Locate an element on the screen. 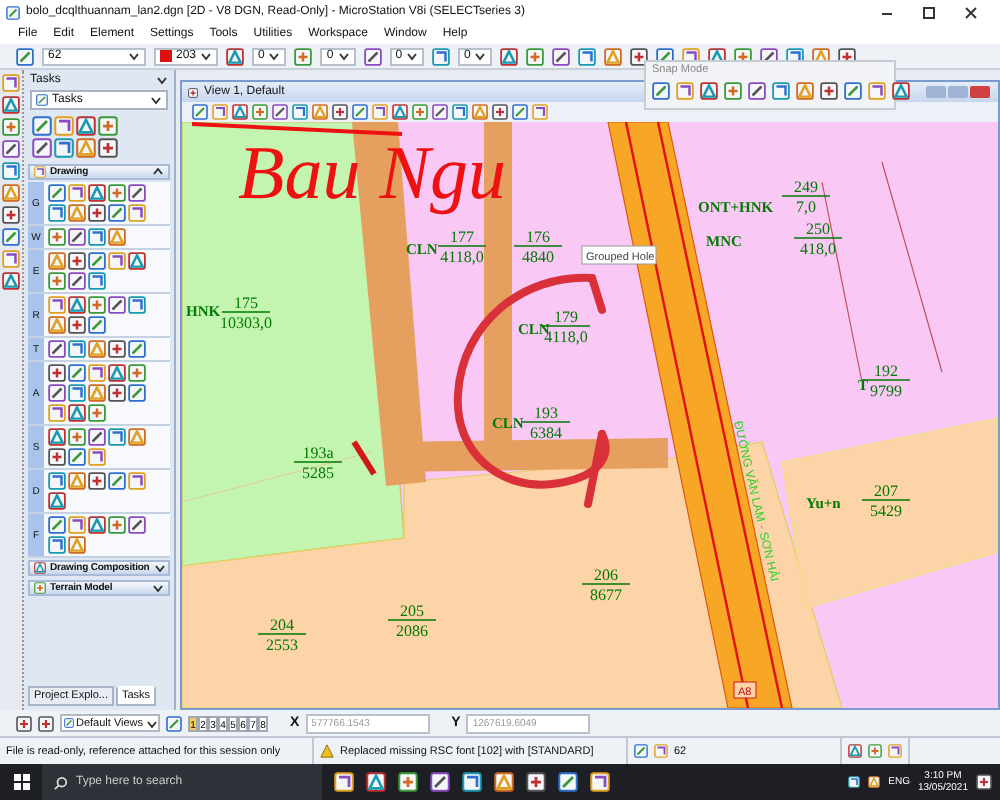 Image resolution: width=1000 pixels, height=800 pixels. windows-icon is located at coordinates (22, 782).